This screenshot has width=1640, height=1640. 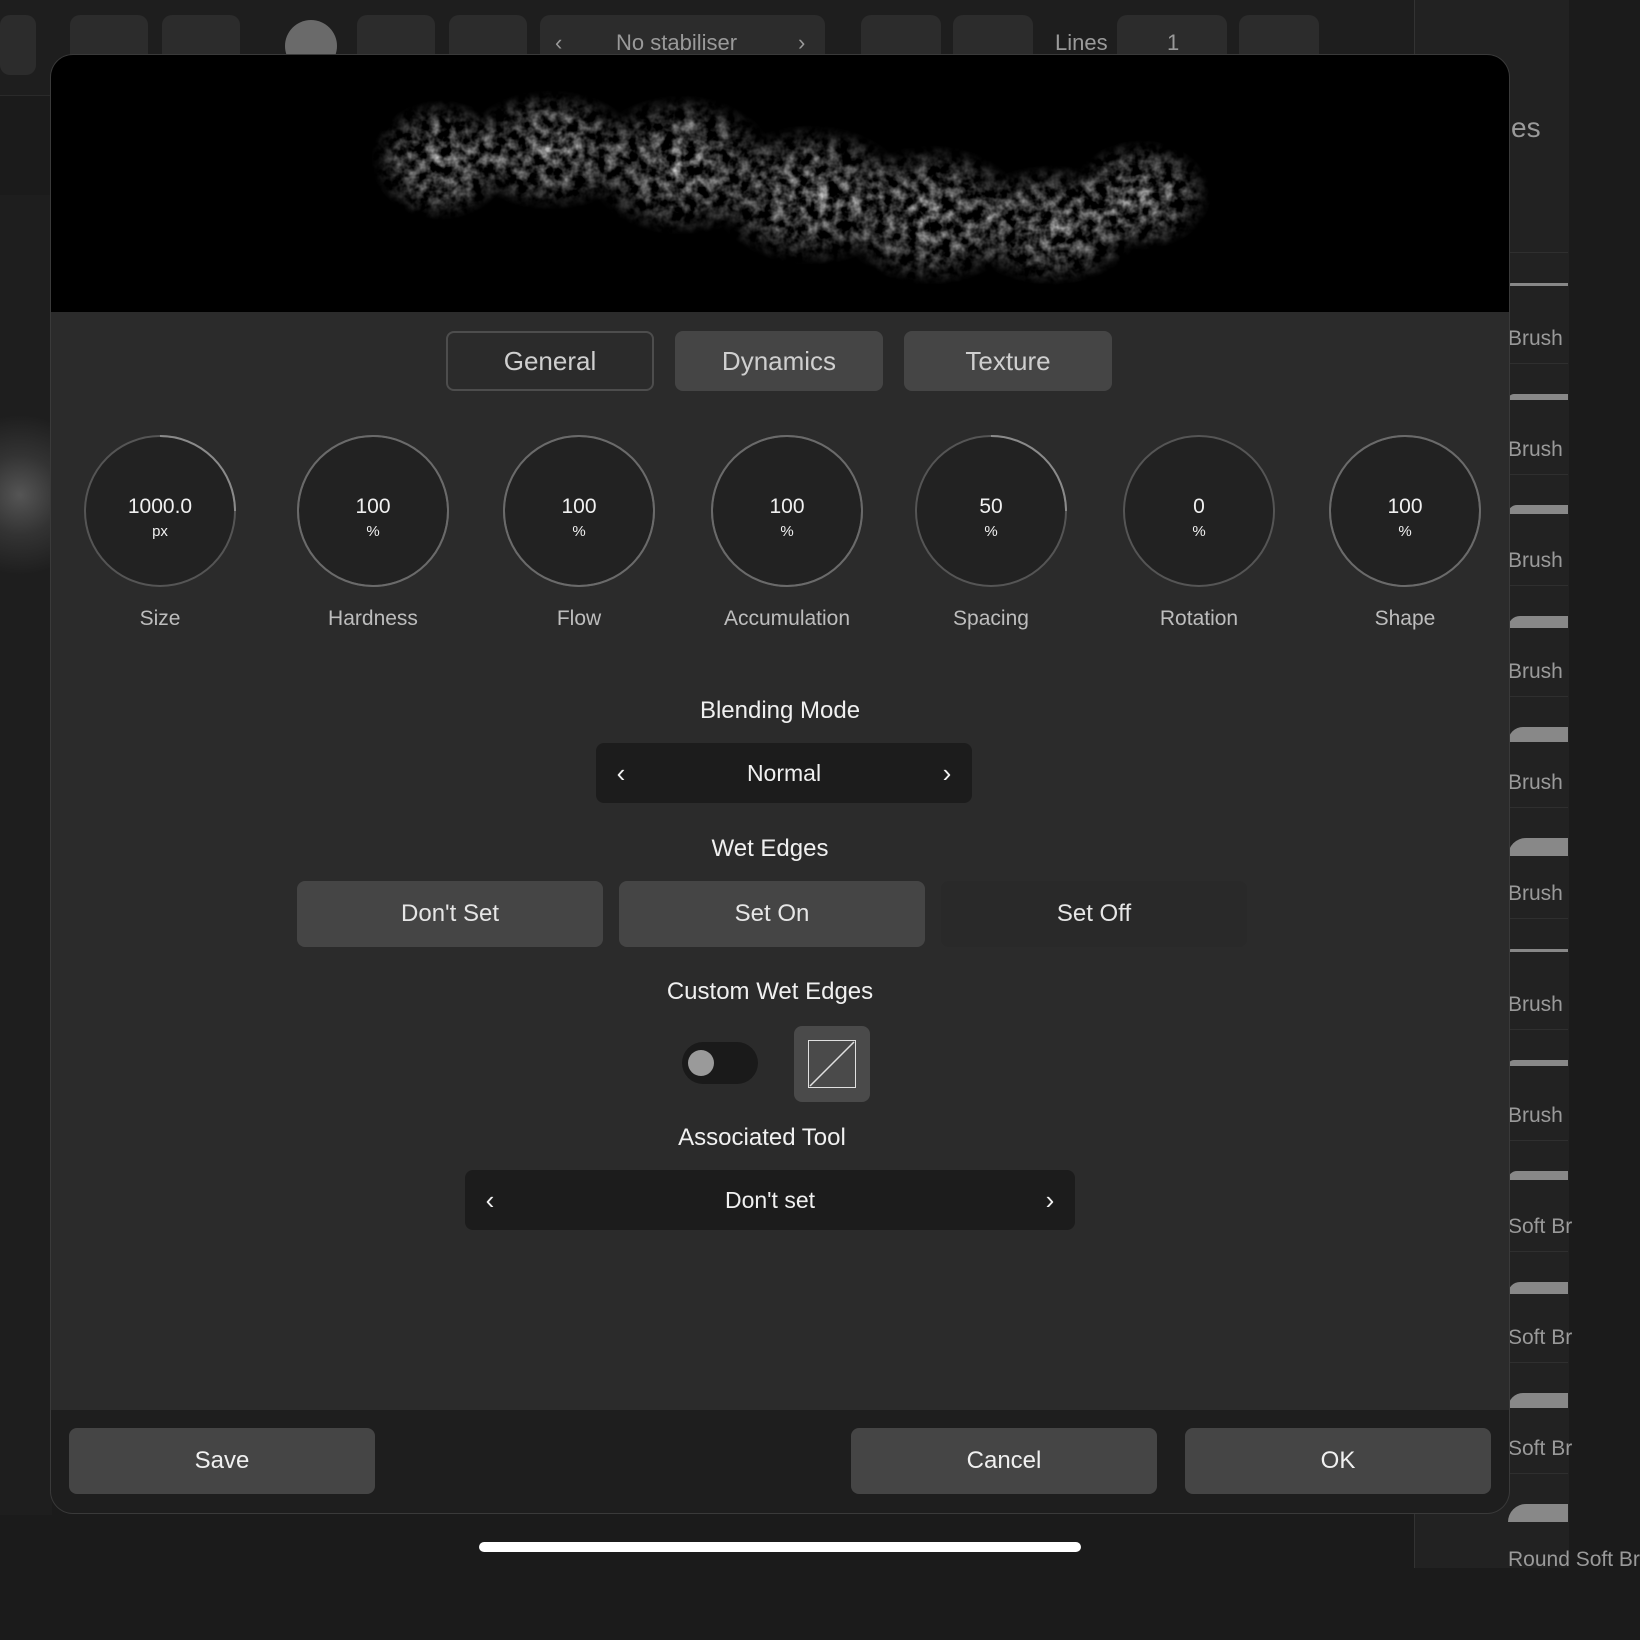 I want to click on dial-ring: 1000.0 px, so click(x=160, y=511).